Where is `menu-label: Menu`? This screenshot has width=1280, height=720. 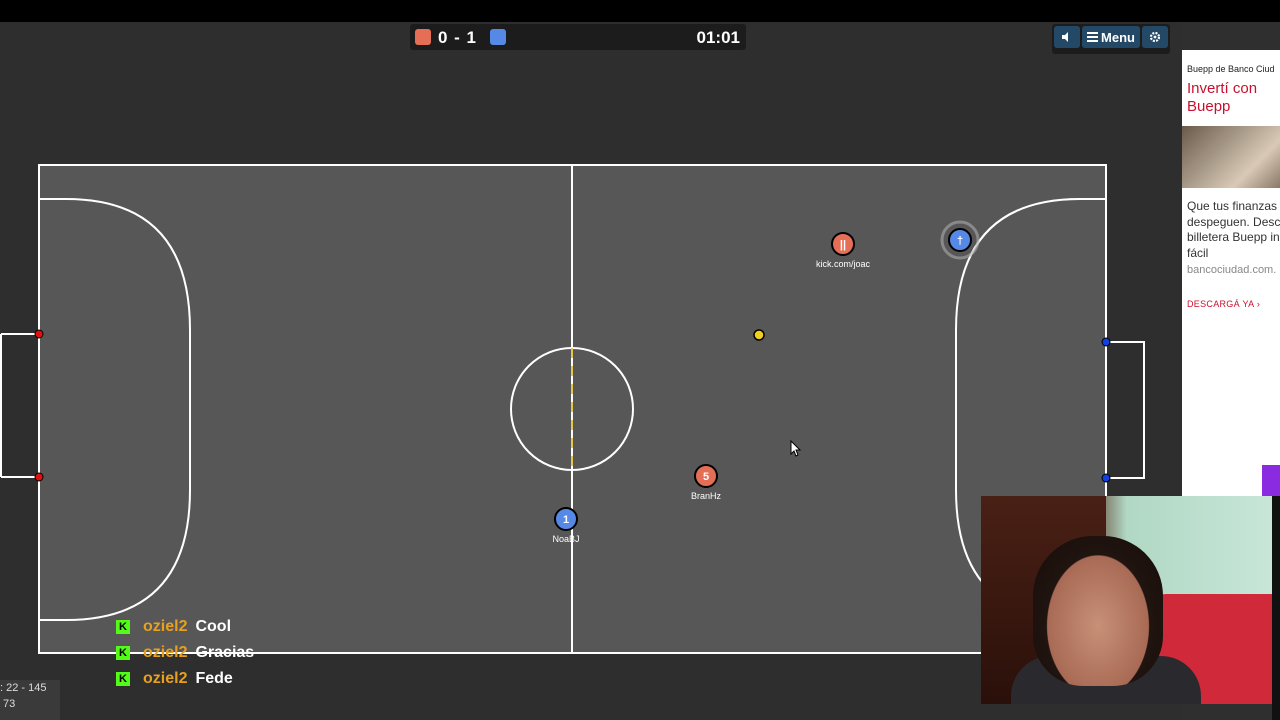 menu-label: Menu is located at coordinates (1118, 37).